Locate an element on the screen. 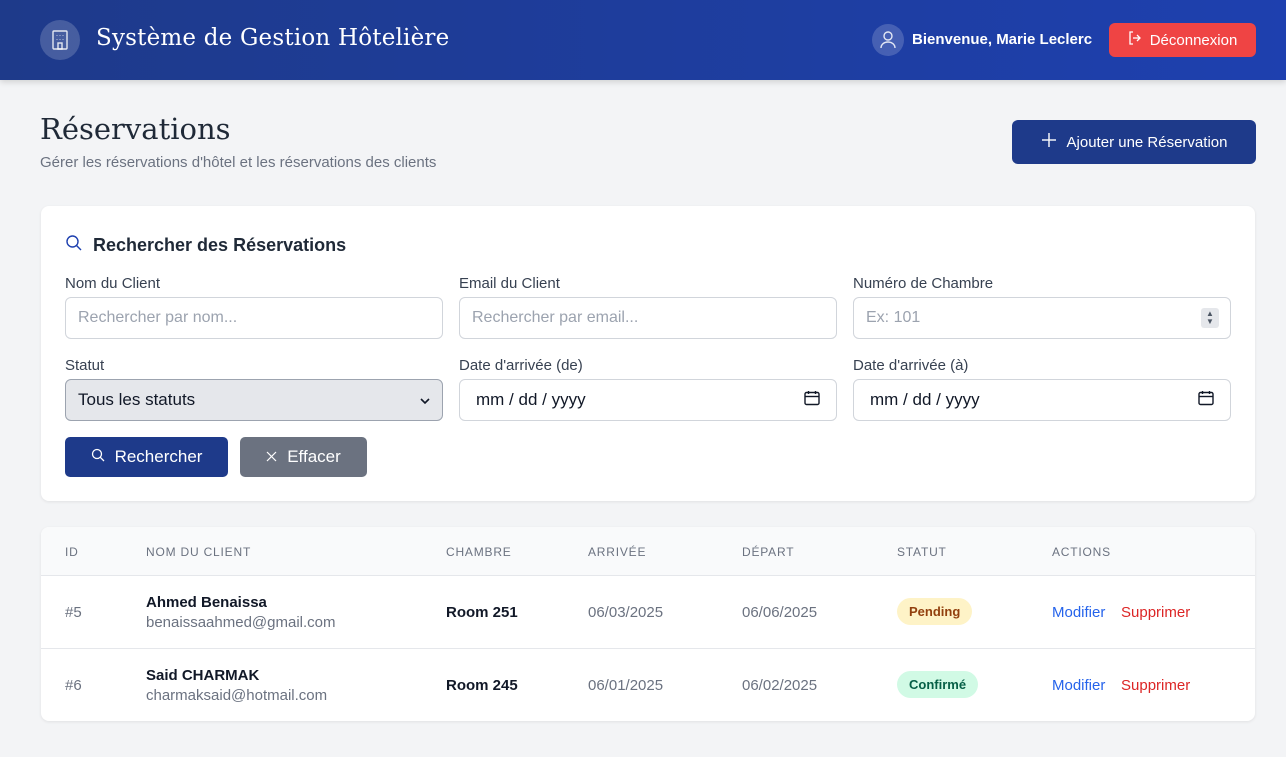 This screenshot has height=757, width=1286. user-icon is located at coordinates (888, 40).